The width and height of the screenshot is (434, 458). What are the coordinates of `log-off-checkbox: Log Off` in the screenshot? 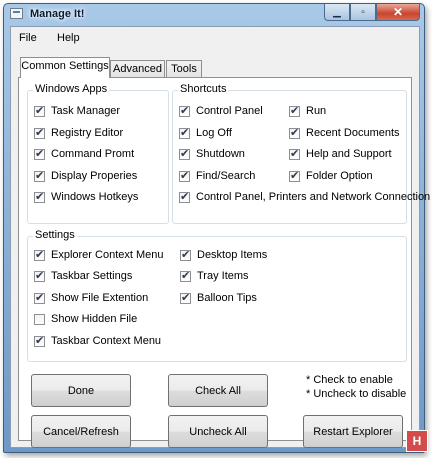 It's located at (205, 132).